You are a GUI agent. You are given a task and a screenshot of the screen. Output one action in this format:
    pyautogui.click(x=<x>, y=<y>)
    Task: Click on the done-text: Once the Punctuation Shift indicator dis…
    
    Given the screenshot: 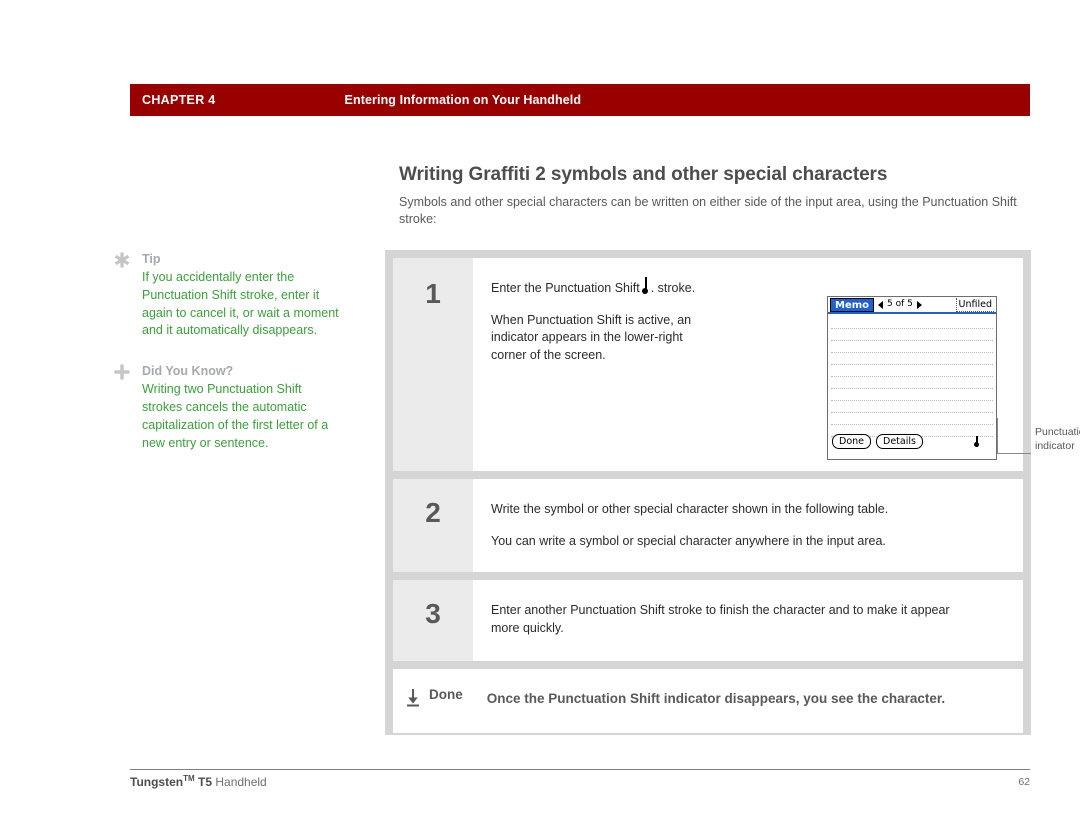 What is the action you would take?
    pyautogui.click(x=716, y=698)
    